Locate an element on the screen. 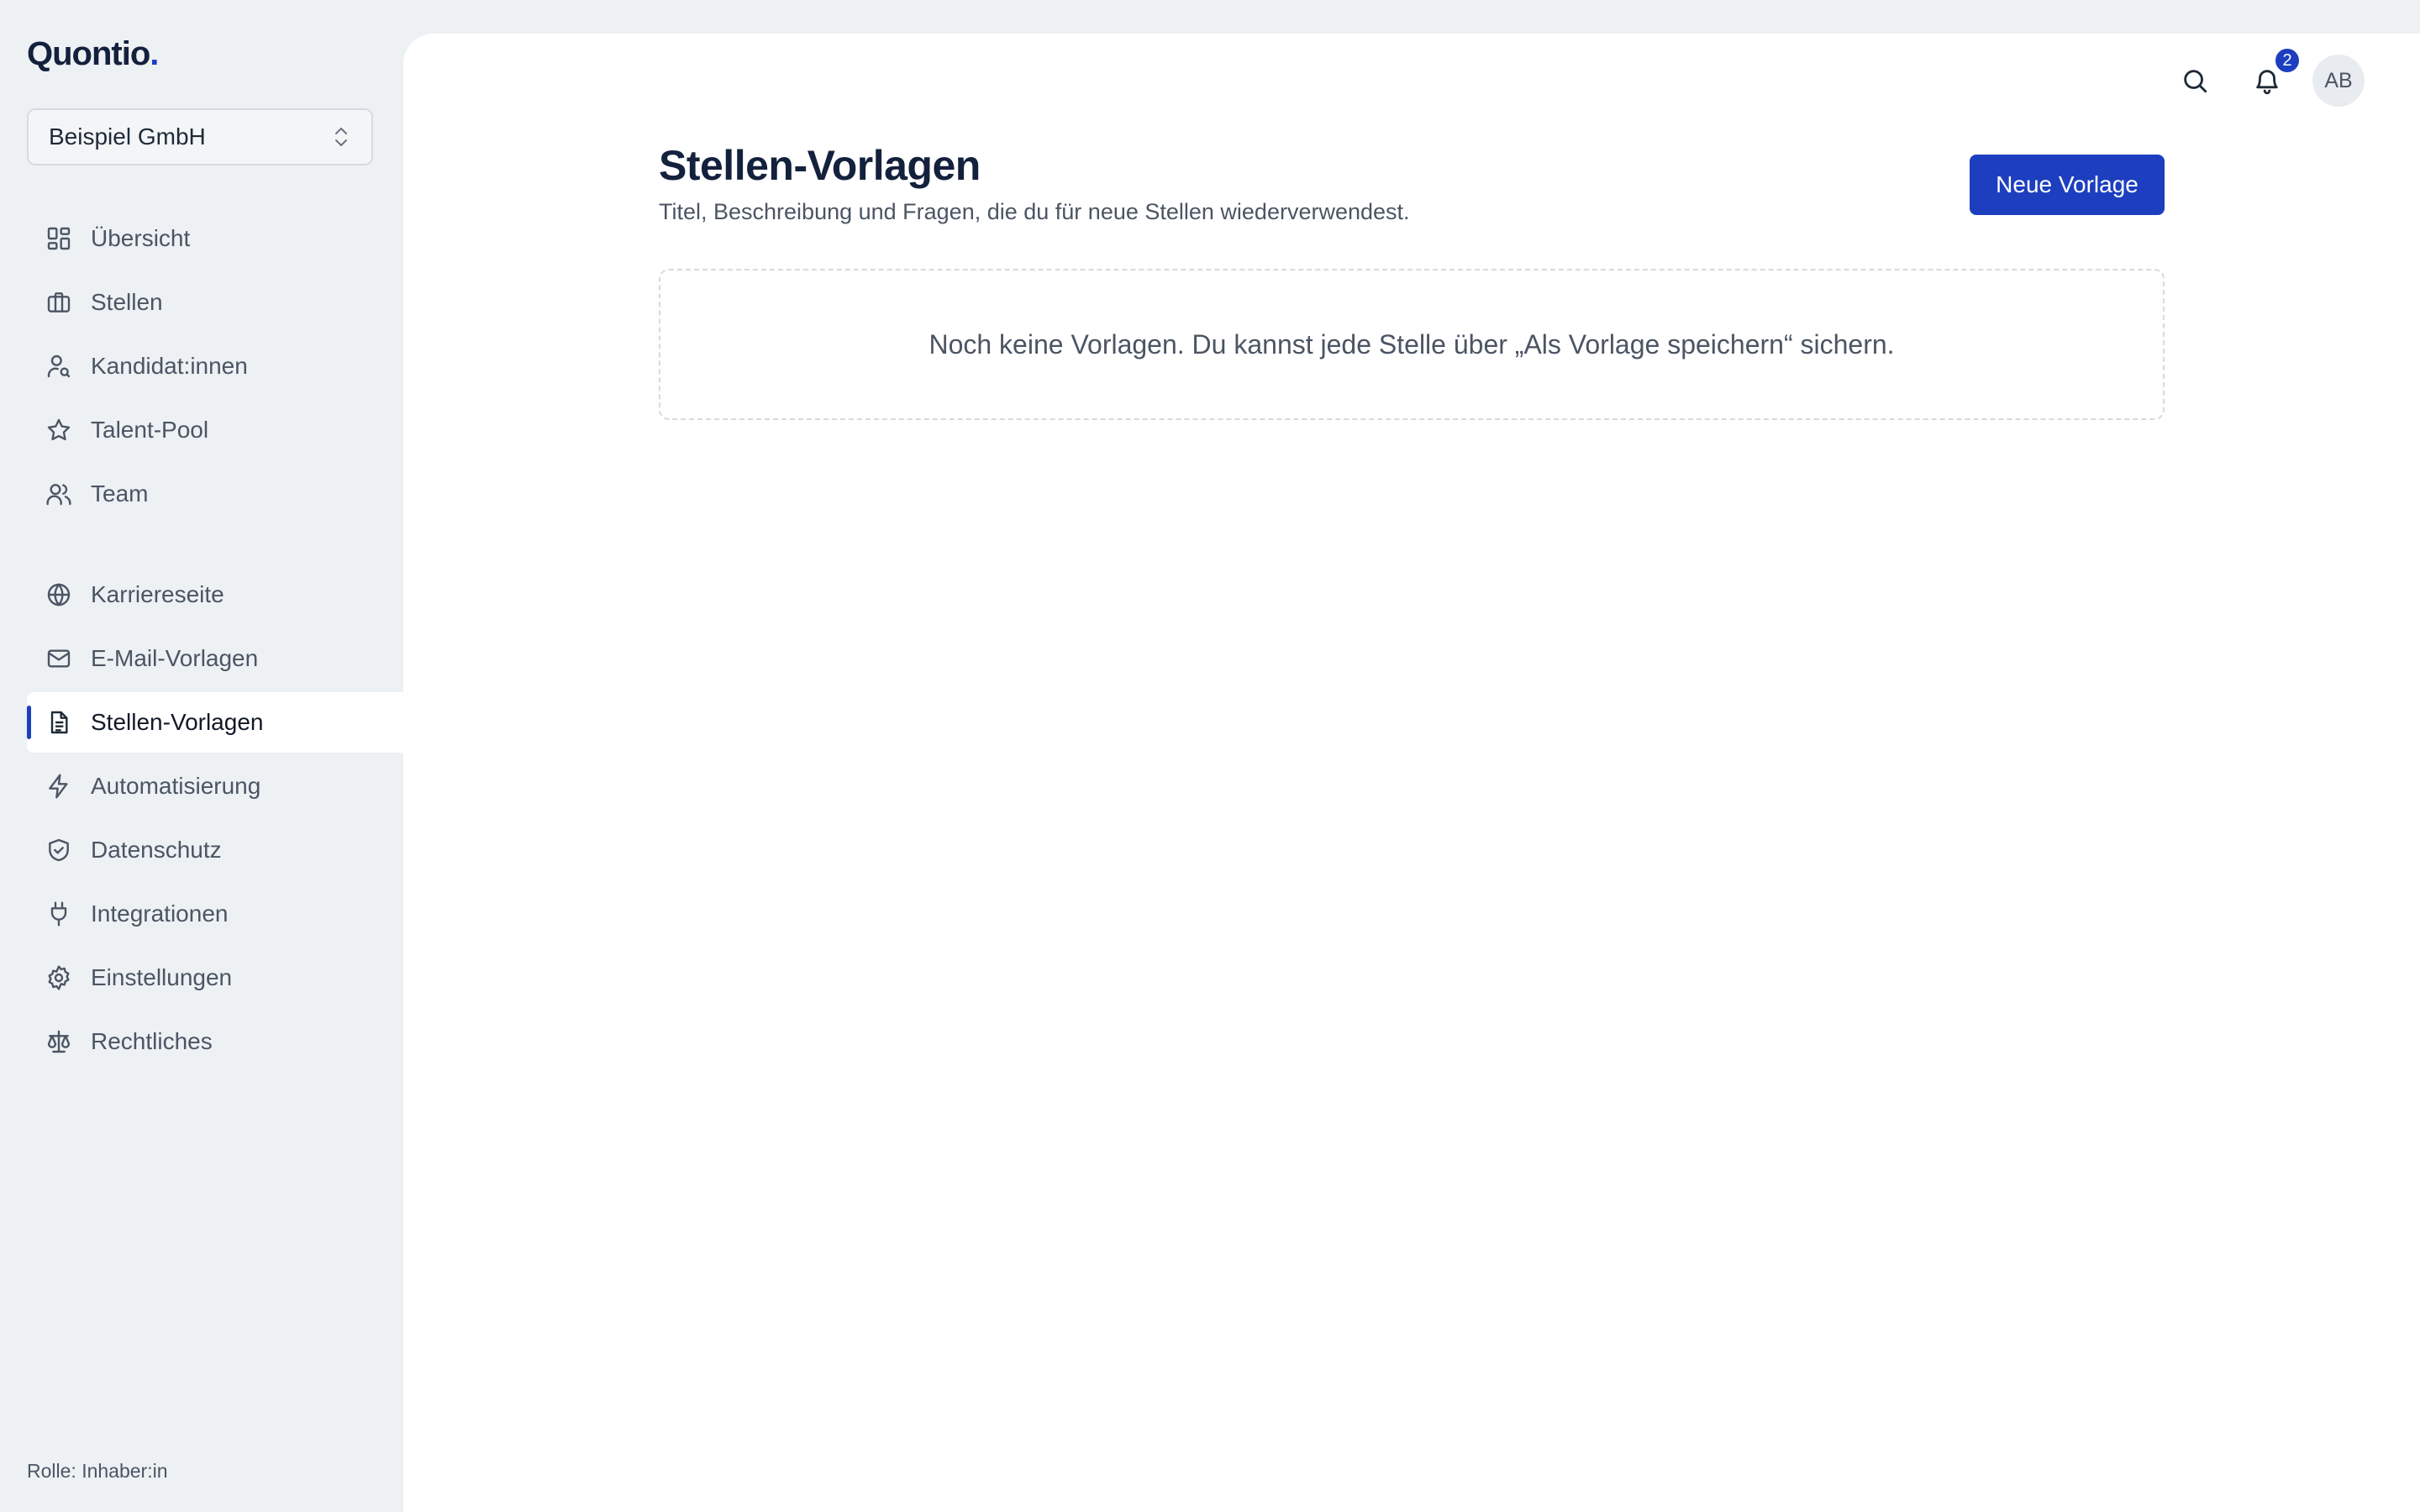  star-icon is located at coordinates (59, 429).